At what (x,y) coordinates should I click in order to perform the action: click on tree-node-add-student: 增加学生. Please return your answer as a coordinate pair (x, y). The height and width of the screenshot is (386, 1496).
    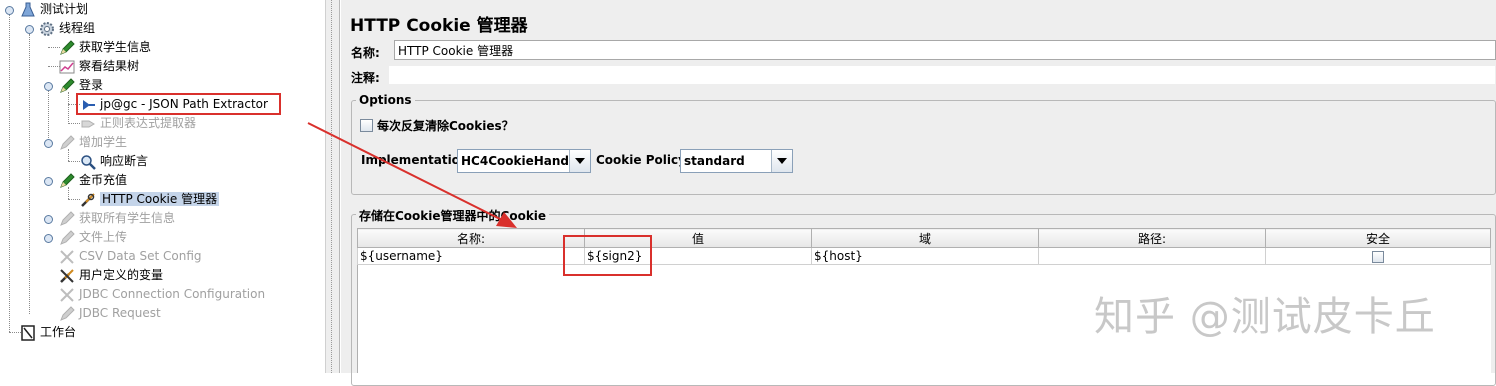
    Looking at the image, I should click on (93, 142).